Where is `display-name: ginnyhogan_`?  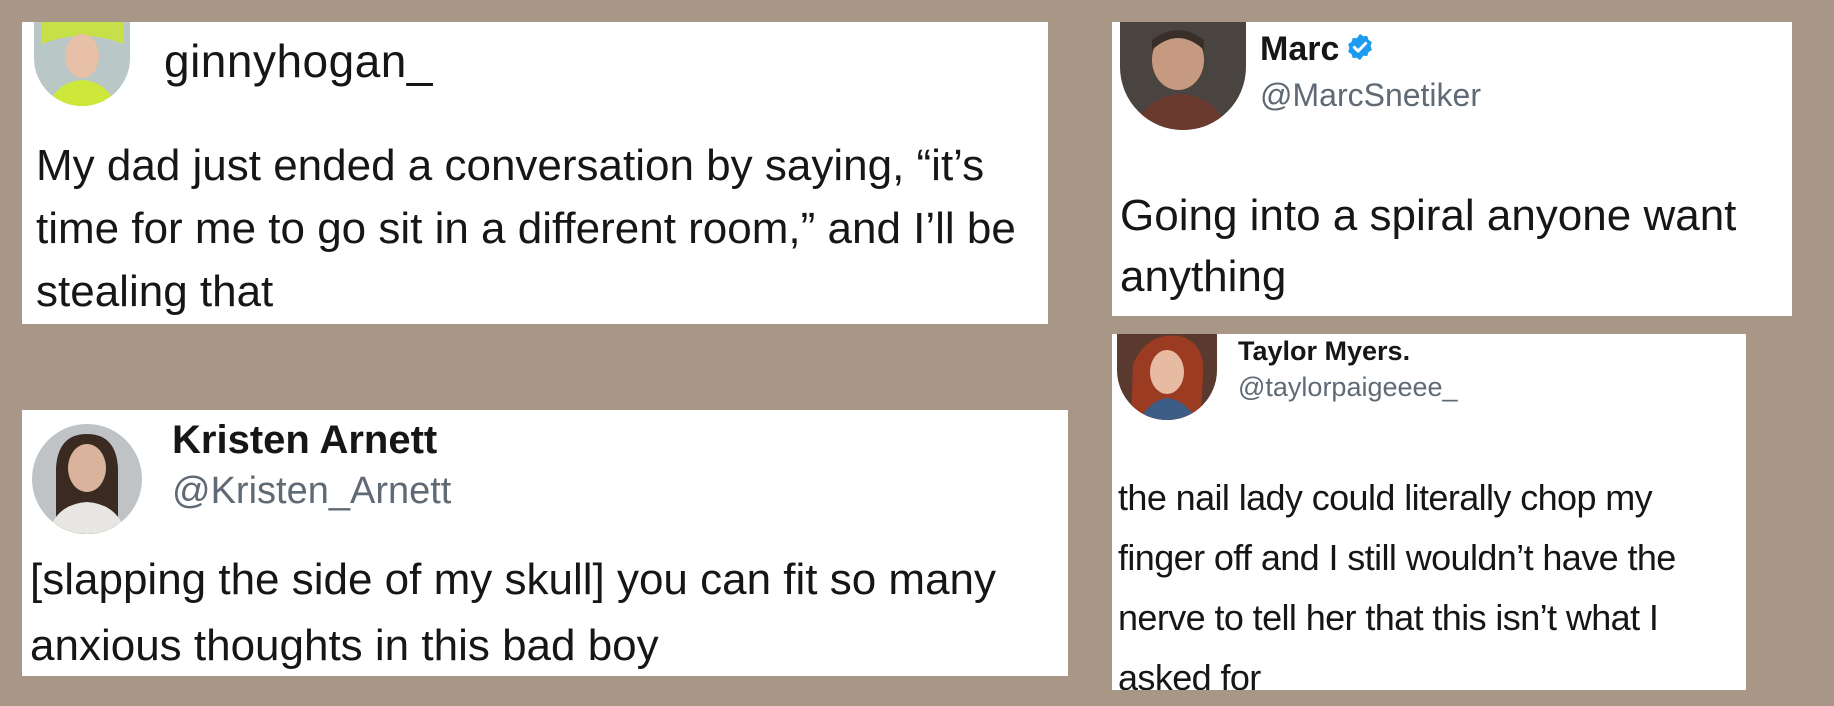
display-name: ginnyhogan_ is located at coordinates (298, 61).